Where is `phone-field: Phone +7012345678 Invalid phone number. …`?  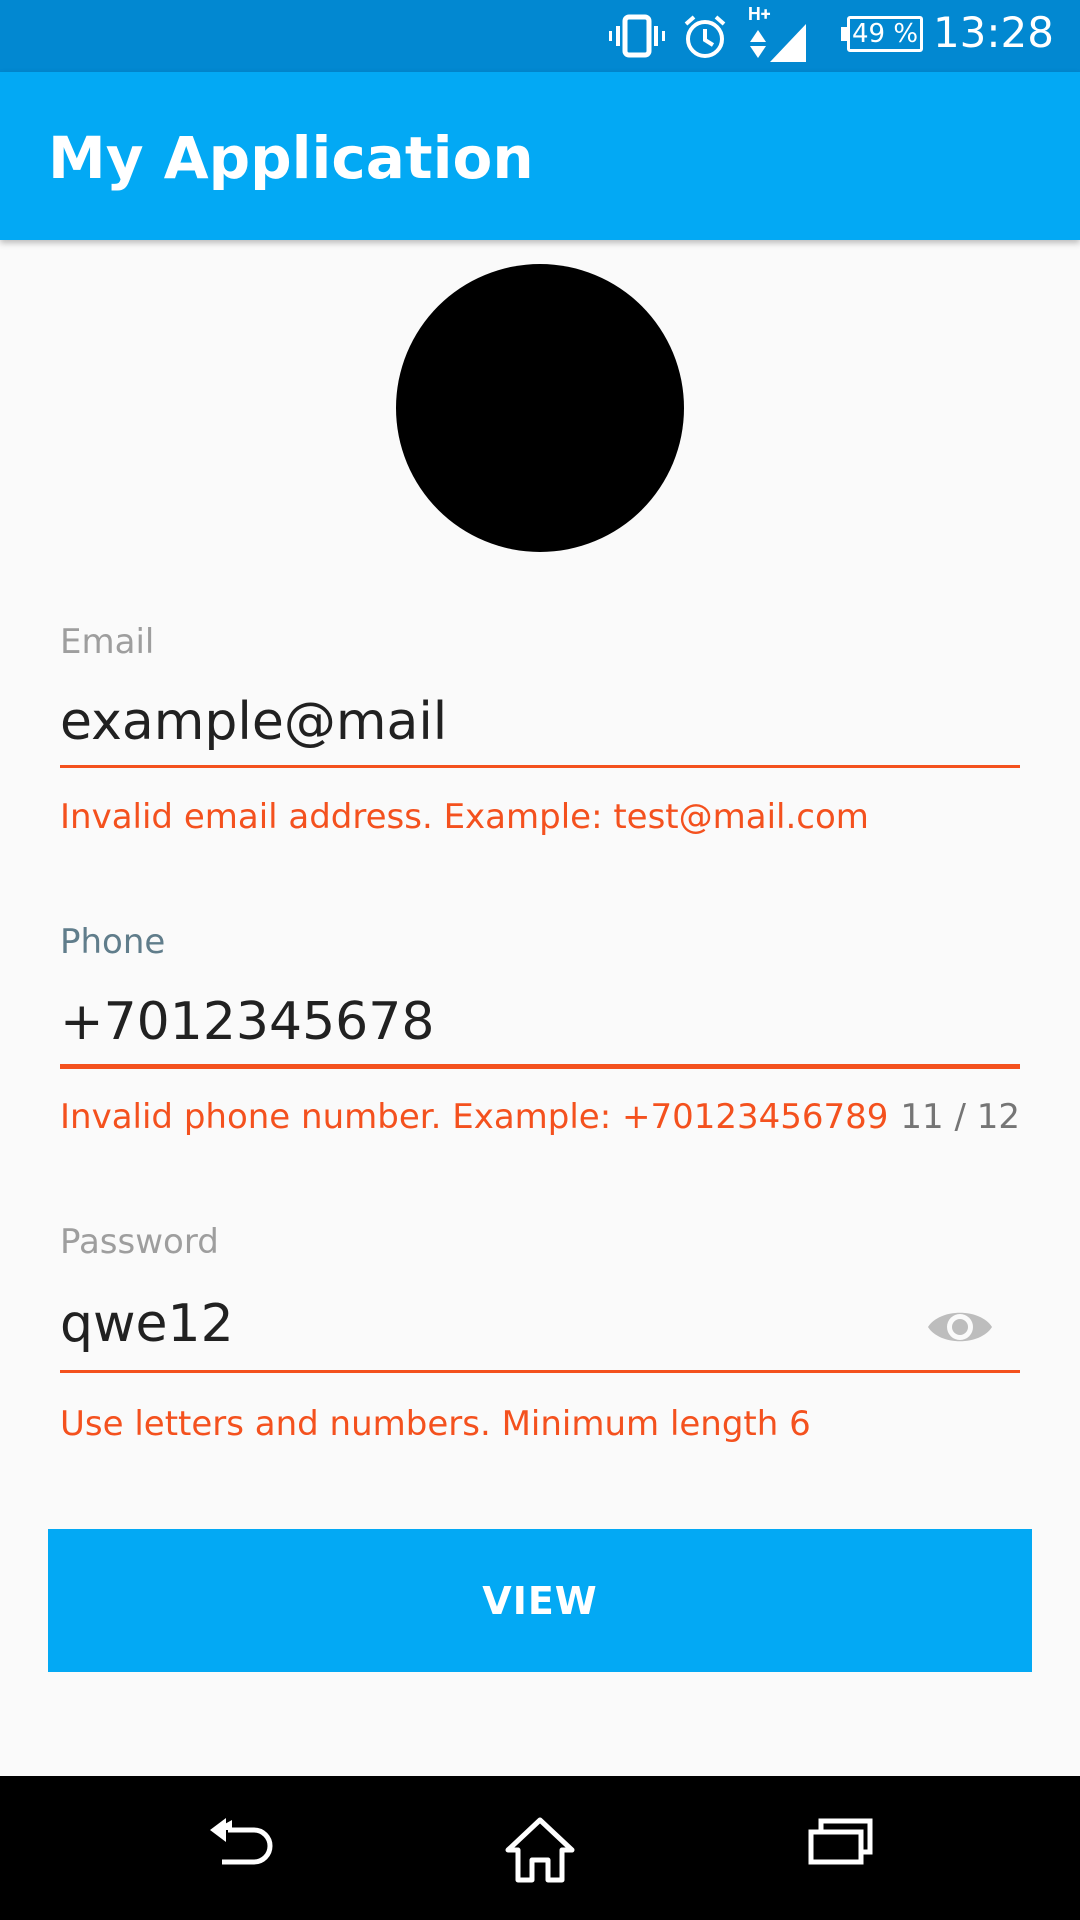
phone-field: Phone +7012345678 Invalid phone number. … is located at coordinates (540, 1032).